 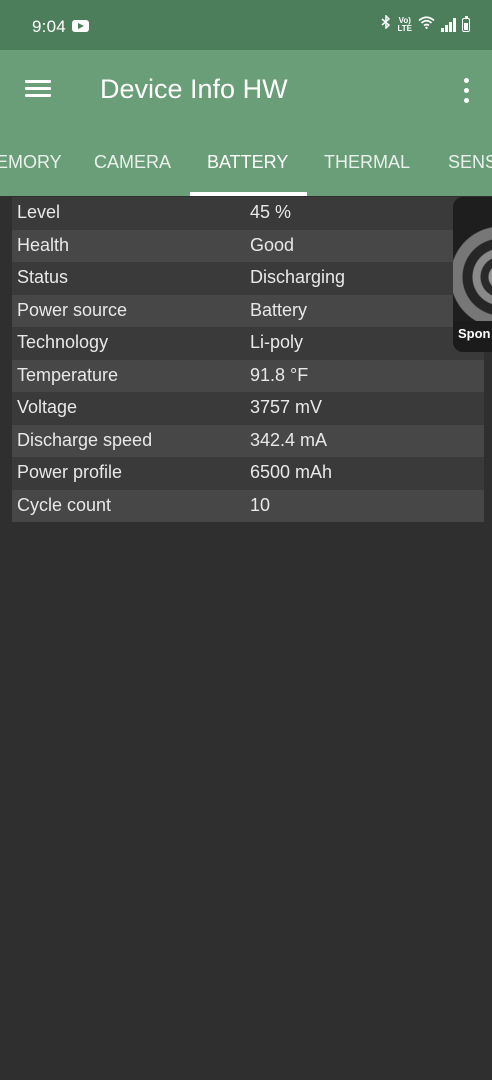 I want to click on row-value: 6500 mAh, so click(x=291, y=472).